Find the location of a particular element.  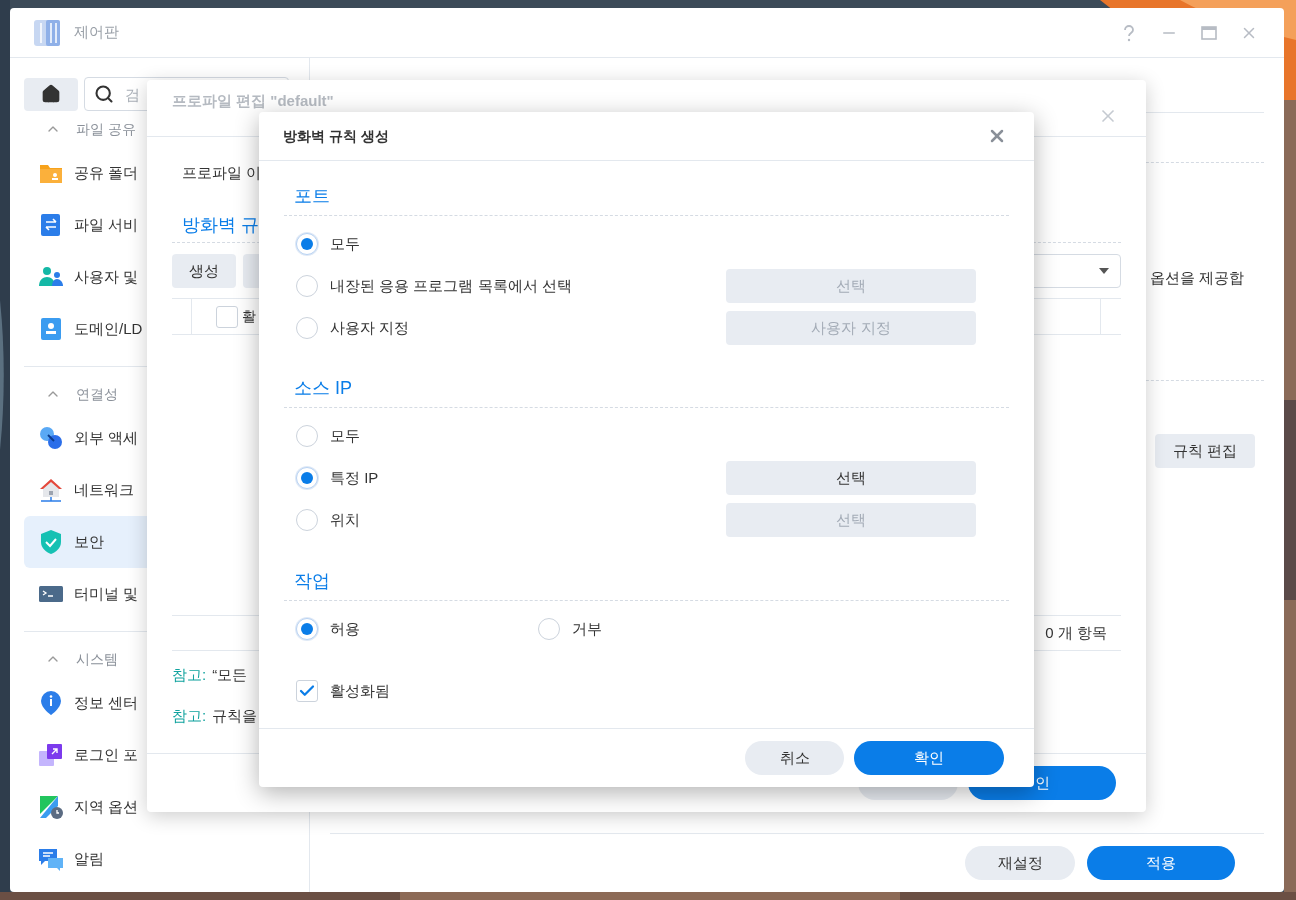

group-header: 파일 공유 is located at coordinates (106, 129).